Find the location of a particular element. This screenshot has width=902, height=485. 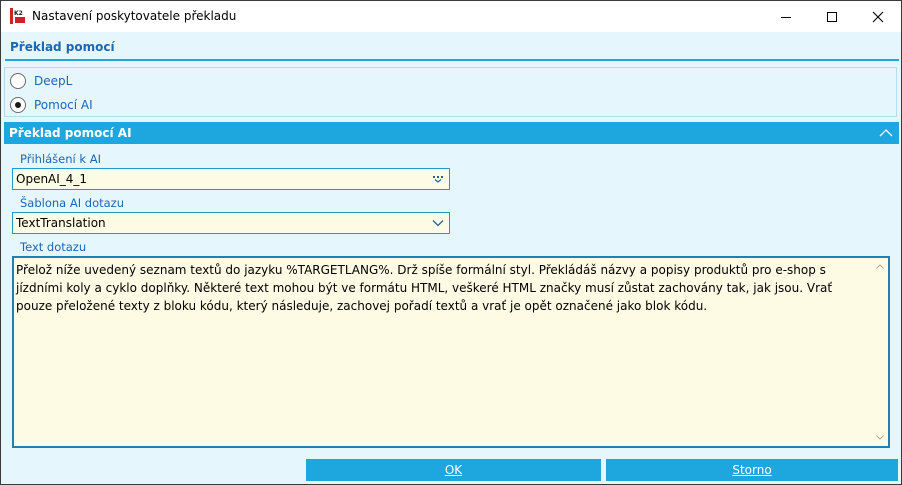

template-label: Šablona AI dotazu is located at coordinates (72, 203).